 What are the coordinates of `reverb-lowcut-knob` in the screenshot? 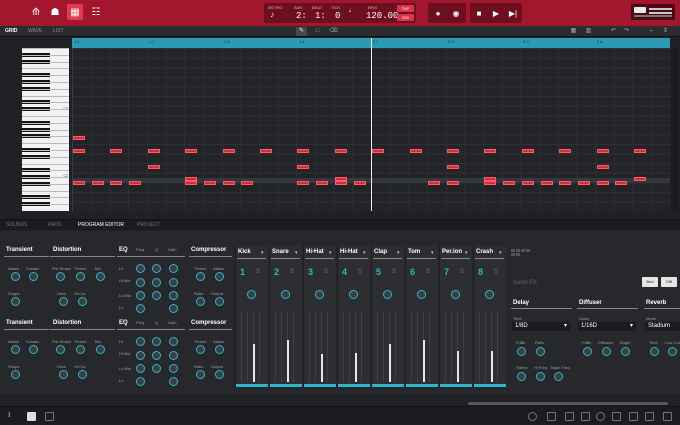 It's located at (672, 351).